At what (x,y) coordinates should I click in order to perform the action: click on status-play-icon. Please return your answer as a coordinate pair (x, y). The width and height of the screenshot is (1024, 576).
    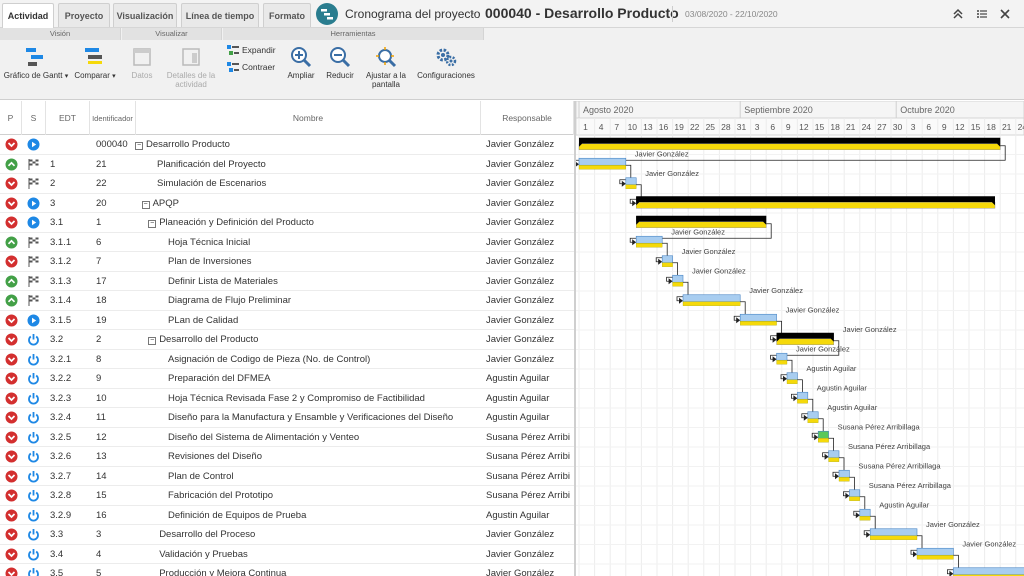
    Looking at the image, I should click on (33, 222).